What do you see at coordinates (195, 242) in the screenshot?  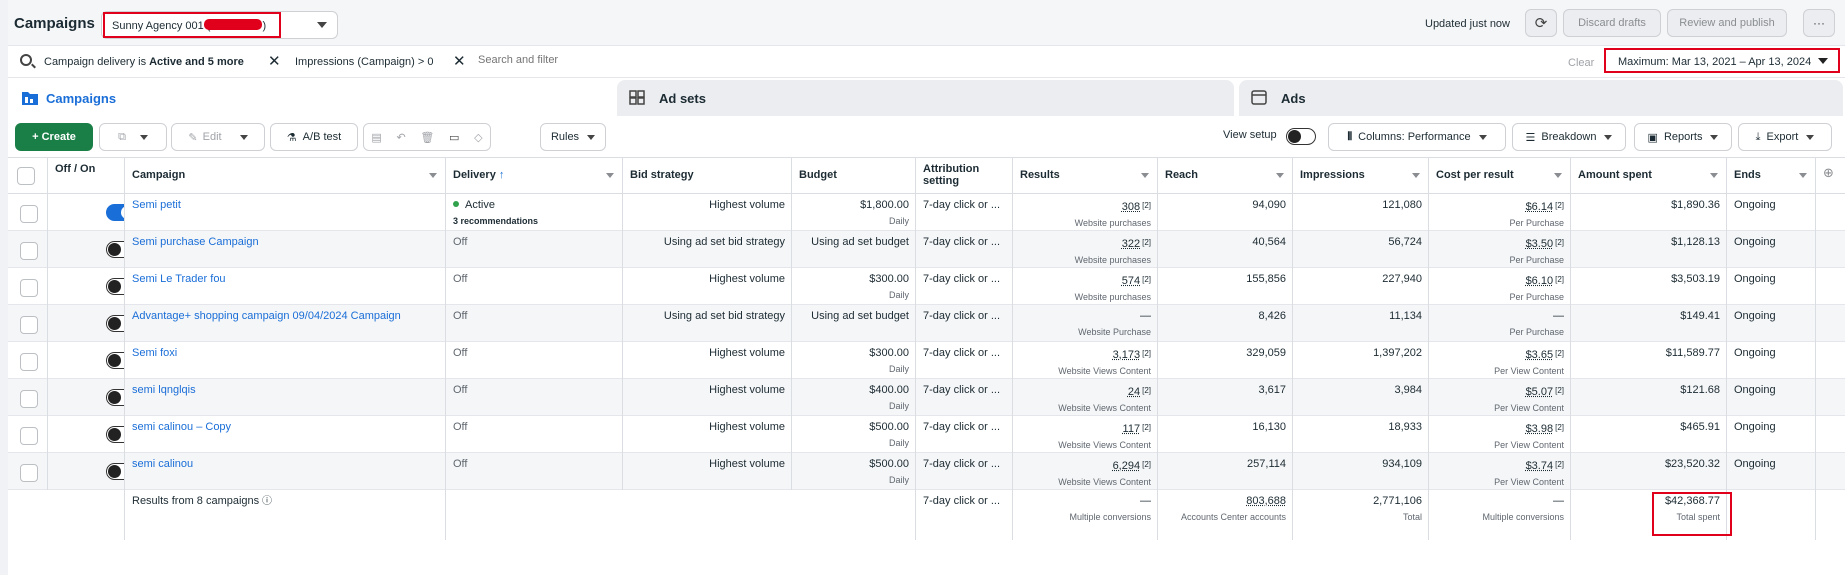 I see `campaign-name-link: Semi purchase Campaign` at bounding box center [195, 242].